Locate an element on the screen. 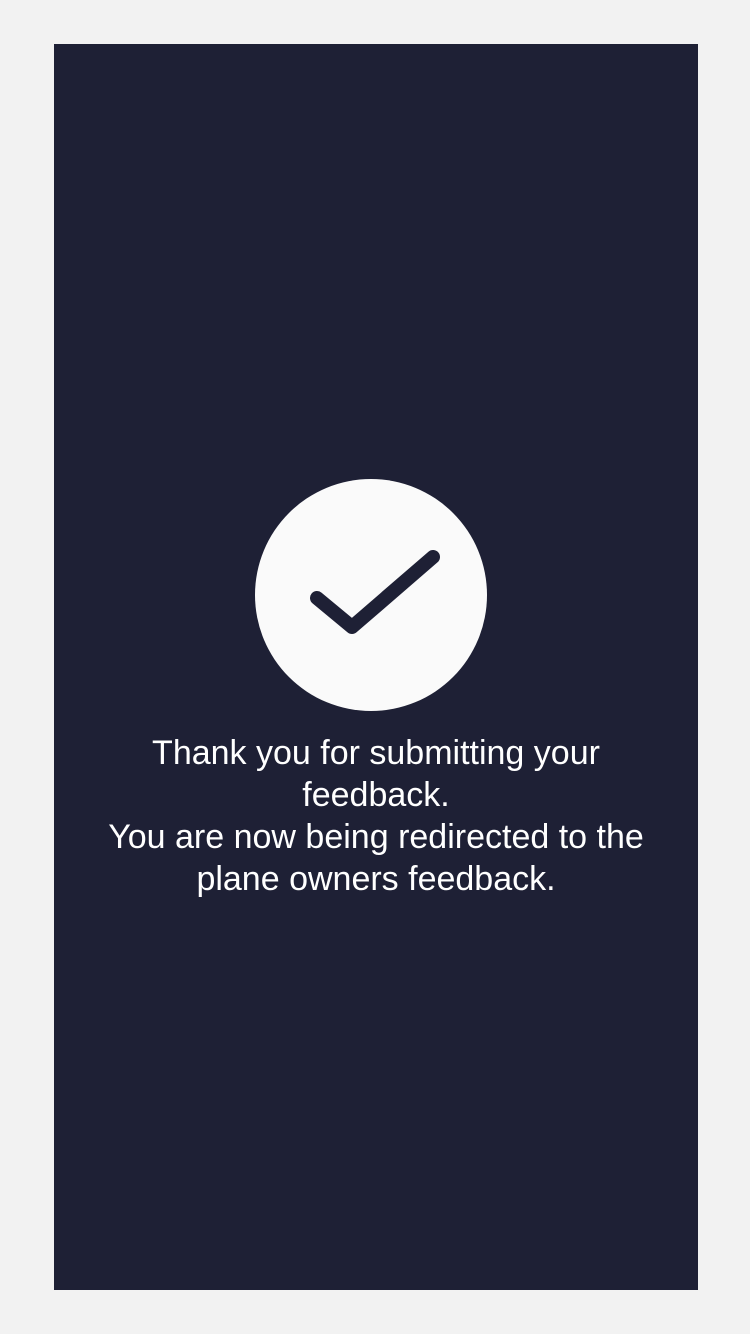  success-badge is located at coordinates (371, 595).